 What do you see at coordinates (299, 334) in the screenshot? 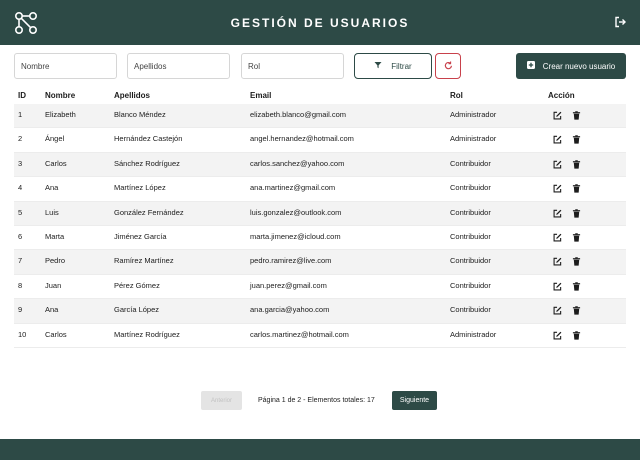
I see `cell-email: carlos.martinez@hotmail.com` at bounding box center [299, 334].